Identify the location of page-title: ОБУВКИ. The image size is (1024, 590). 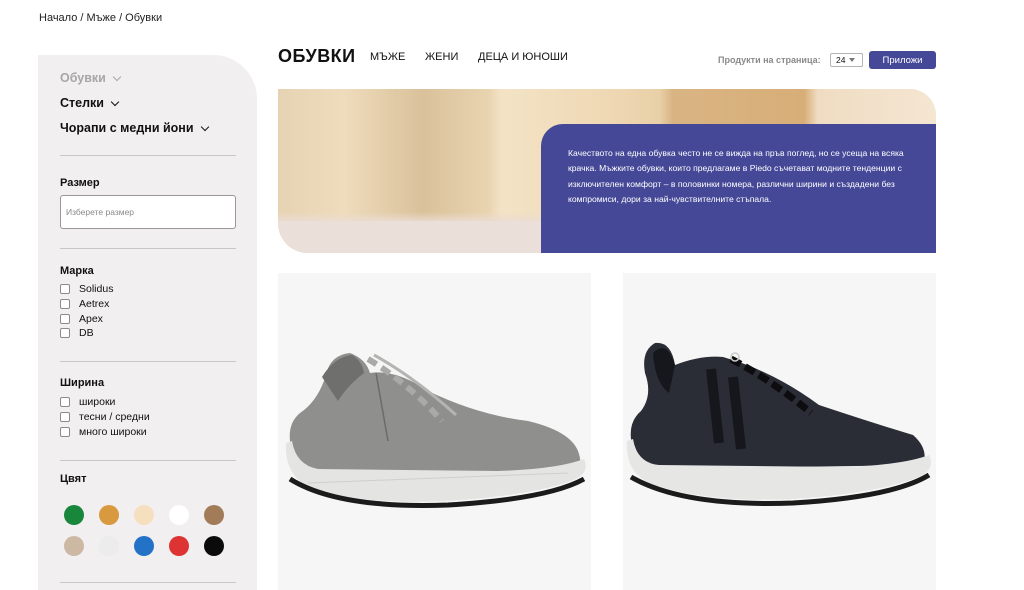
(317, 56).